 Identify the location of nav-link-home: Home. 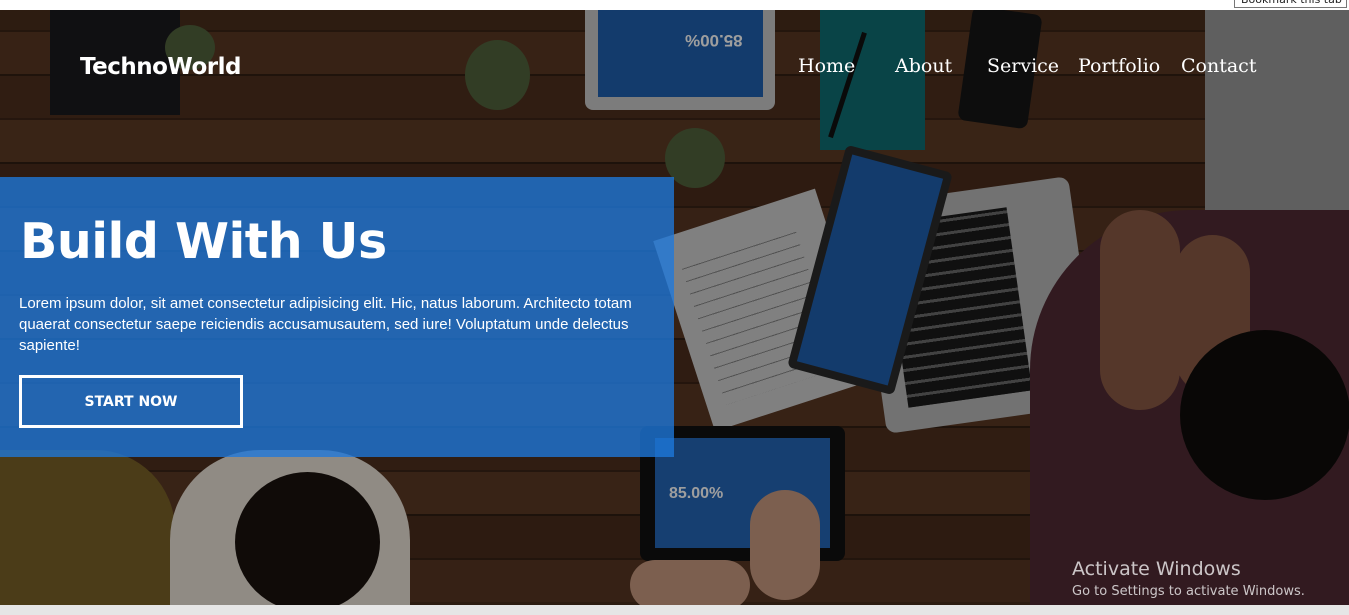
(826, 66).